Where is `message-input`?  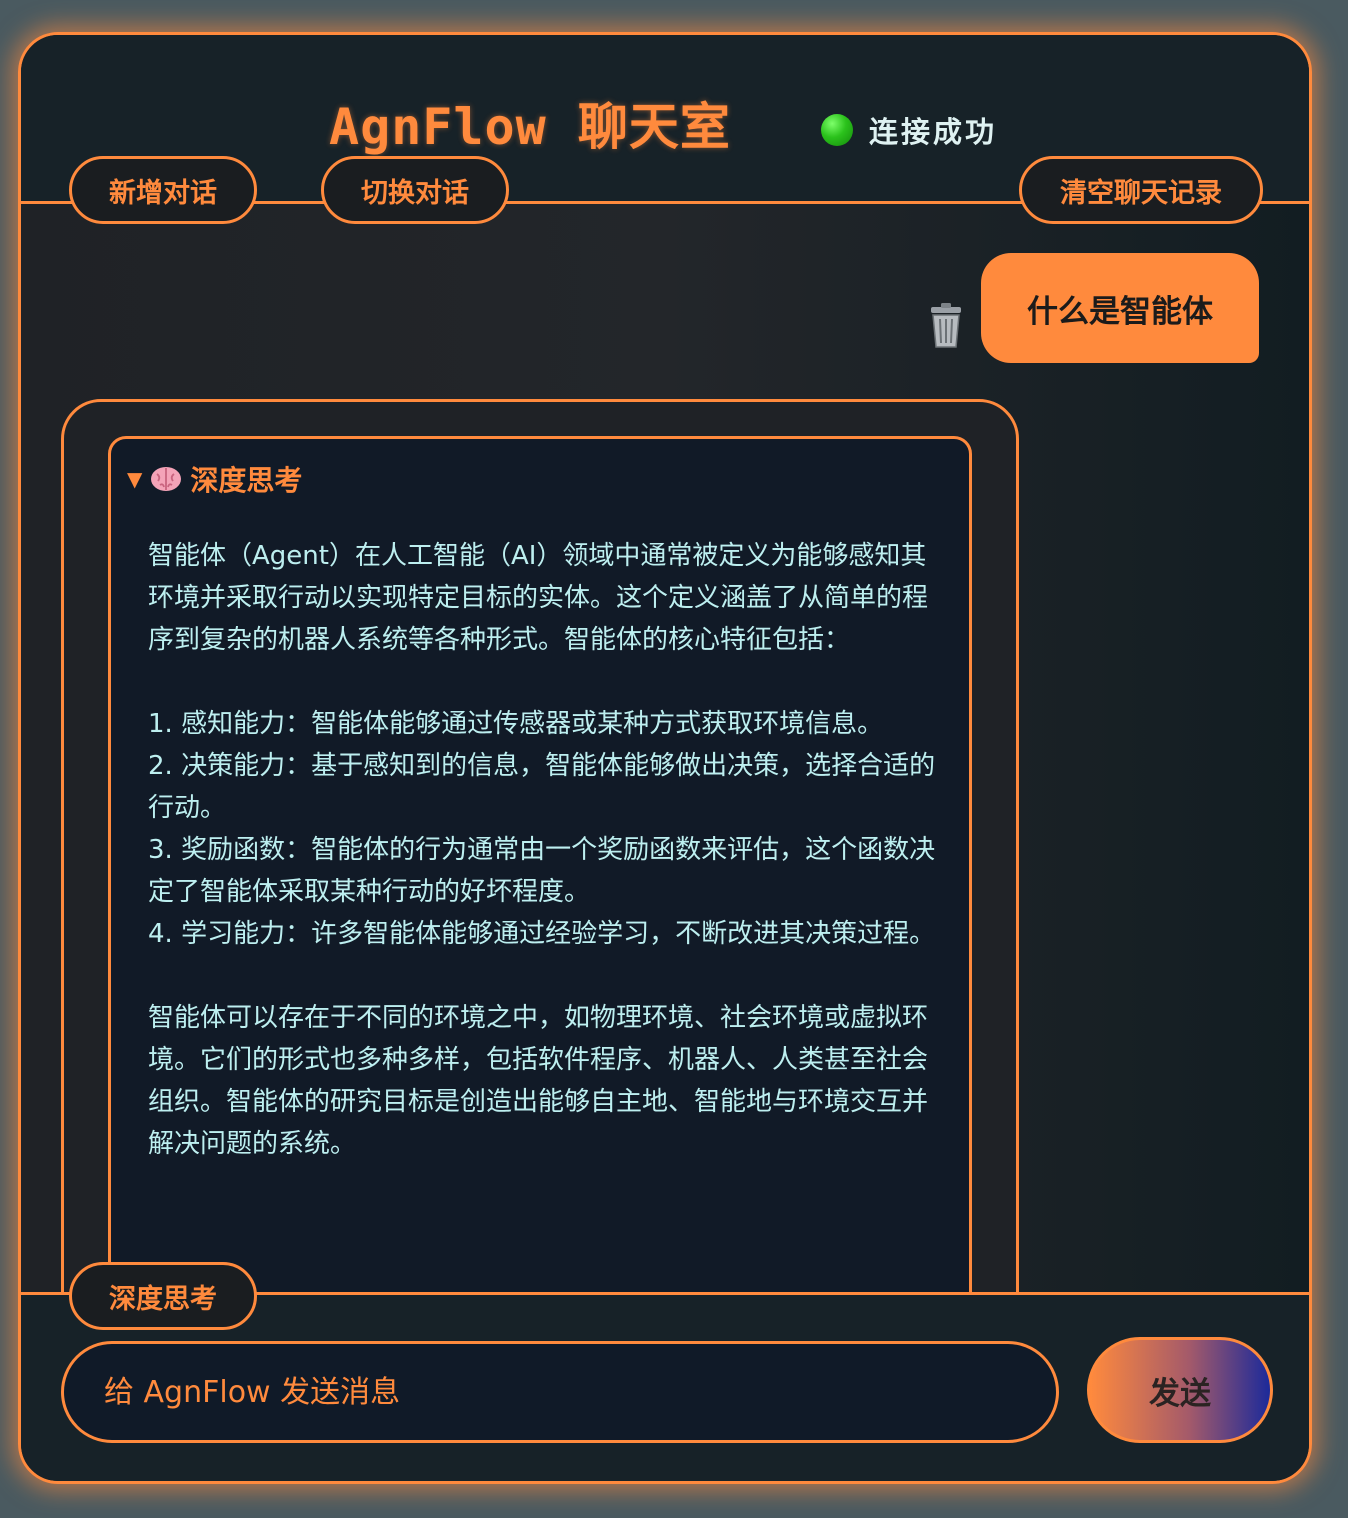 message-input is located at coordinates (580, 1392).